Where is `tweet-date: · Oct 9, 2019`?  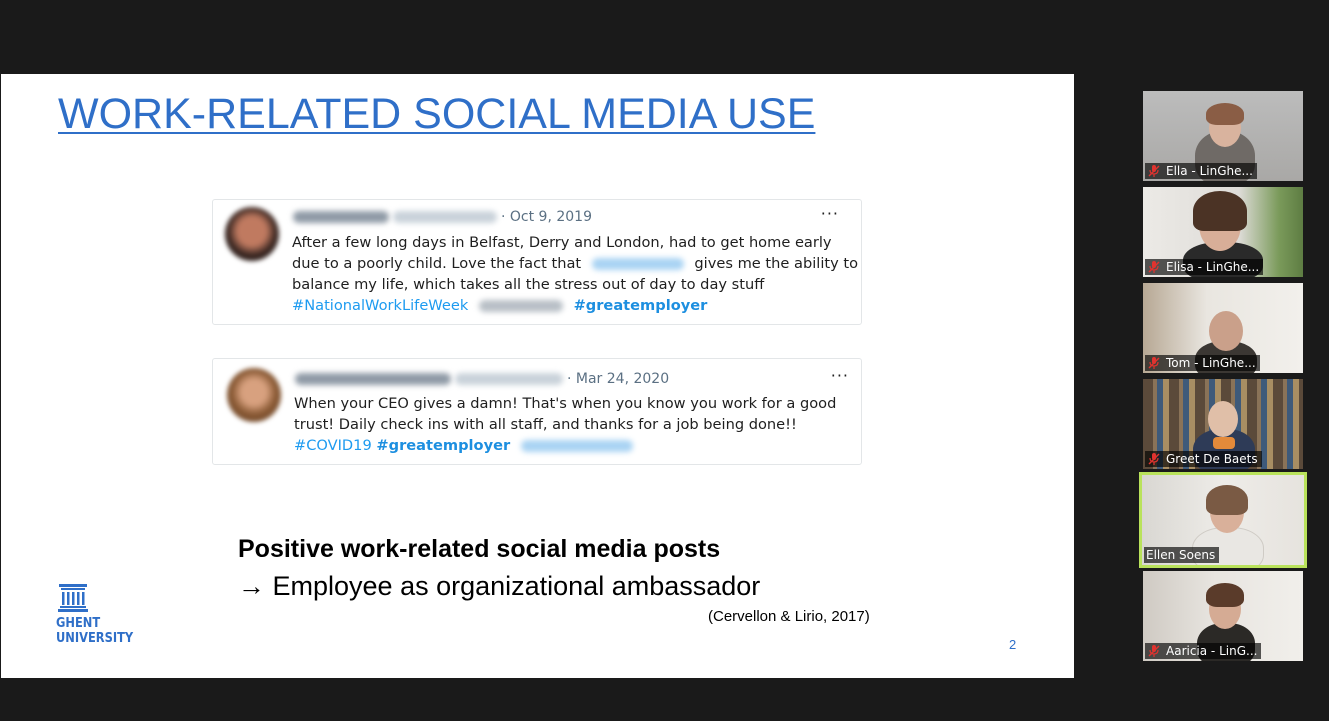 tweet-date: · Oct 9, 2019 is located at coordinates (546, 217).